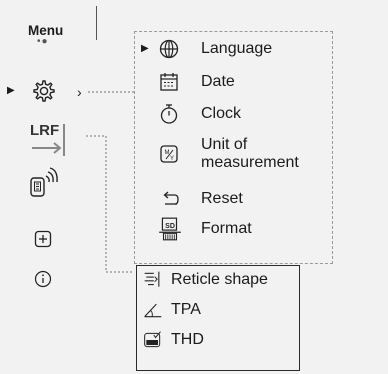 This screenshot has height=374, width=388. I want to click on menu-item-tpa: TPA, so click(172, 310).